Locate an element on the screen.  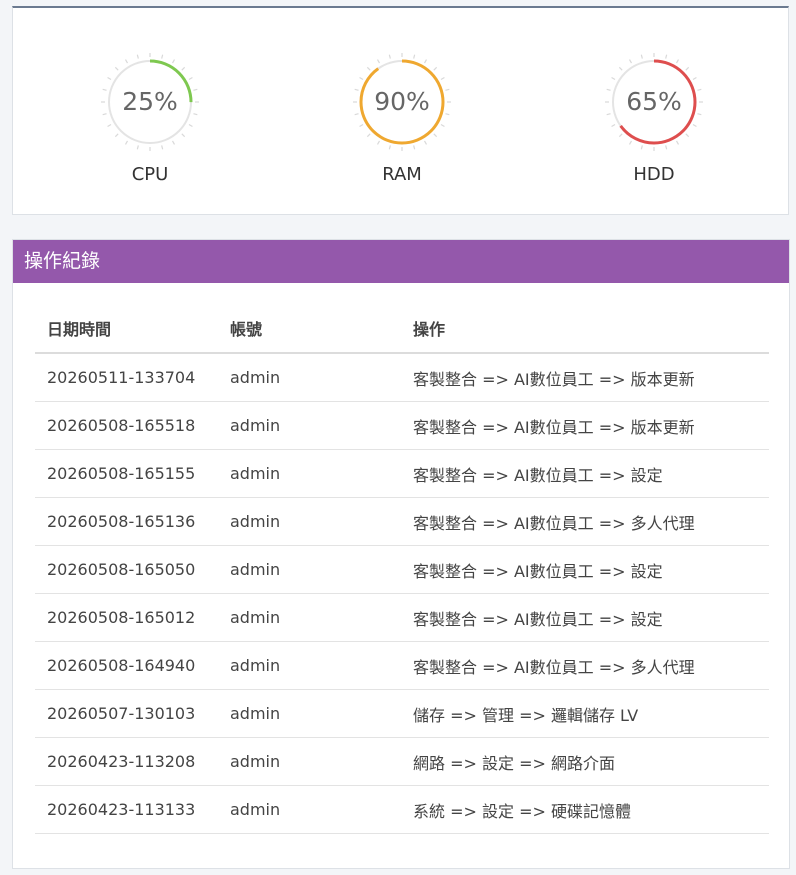
cell-datetime: 20260508-165012 is located at coordinates (126, 617).